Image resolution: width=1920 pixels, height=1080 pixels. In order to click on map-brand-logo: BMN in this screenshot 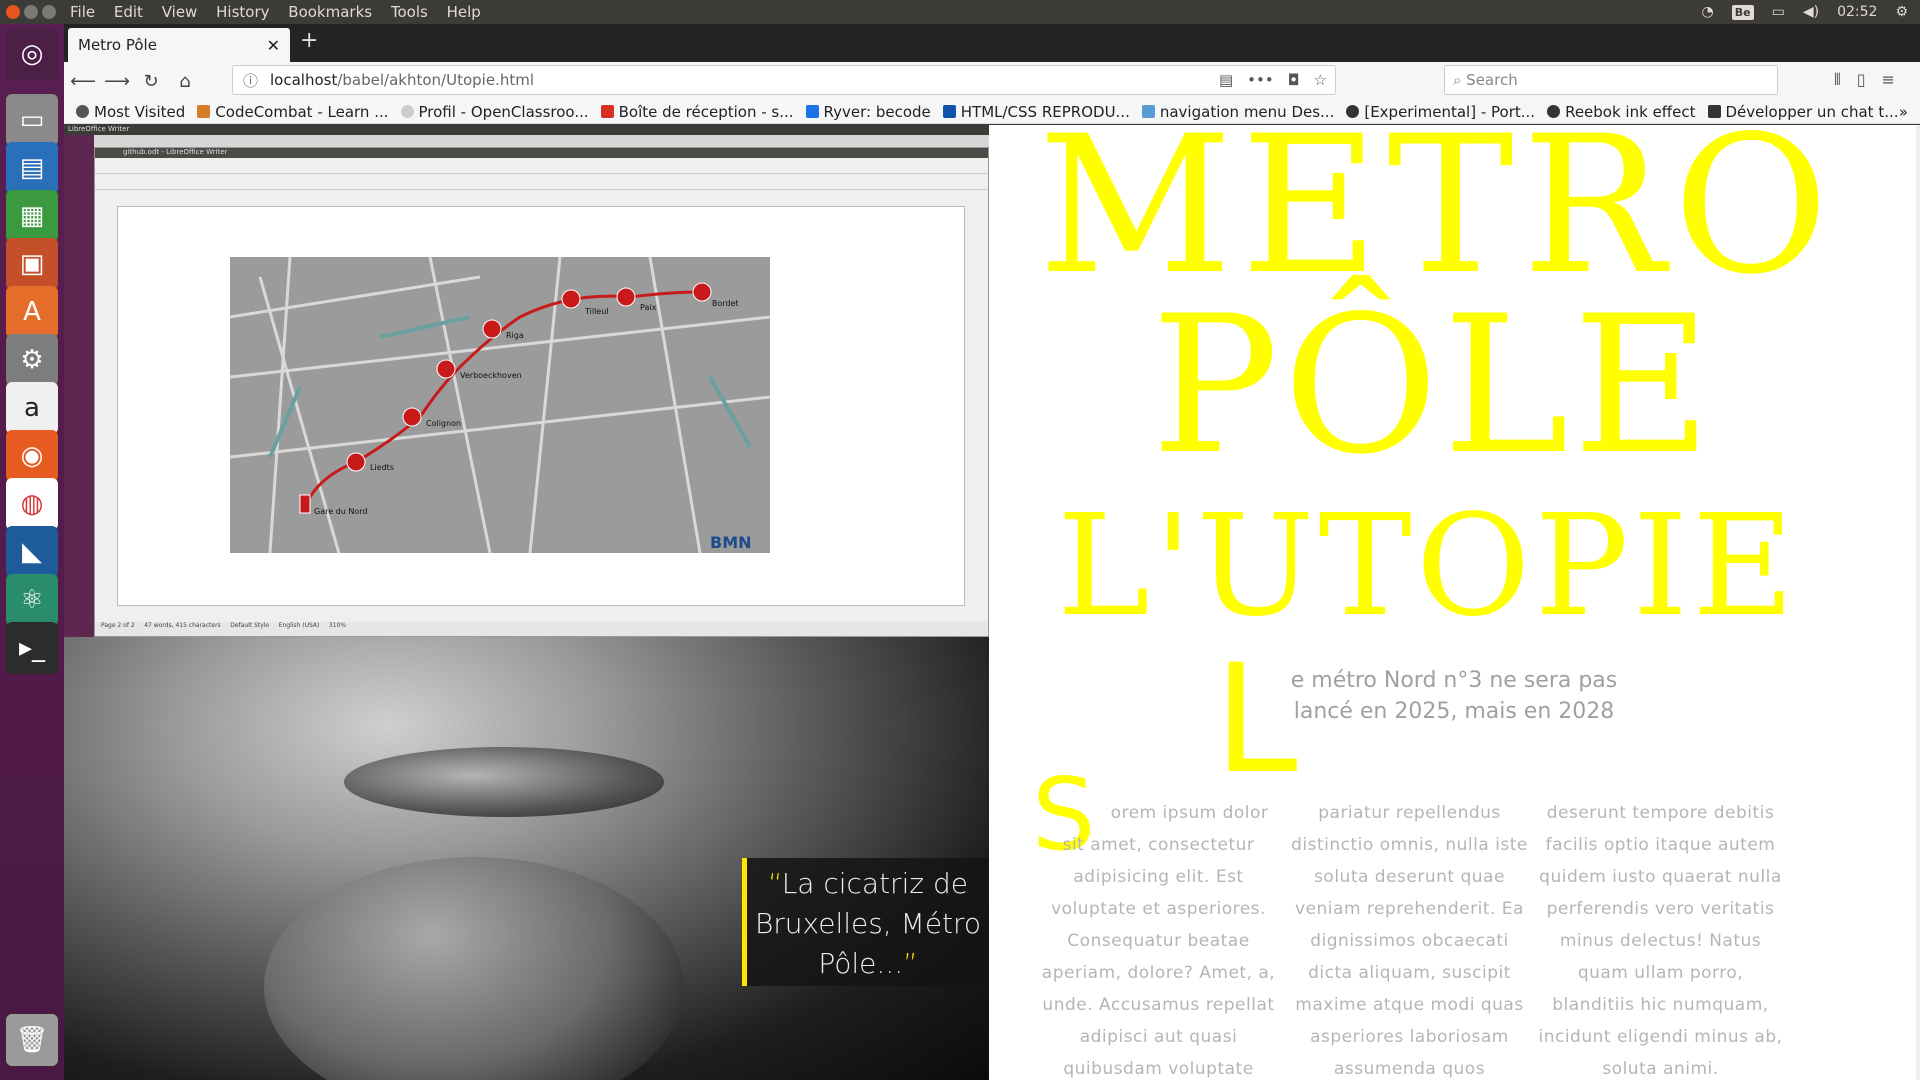, I will do `click(731, 542)`.